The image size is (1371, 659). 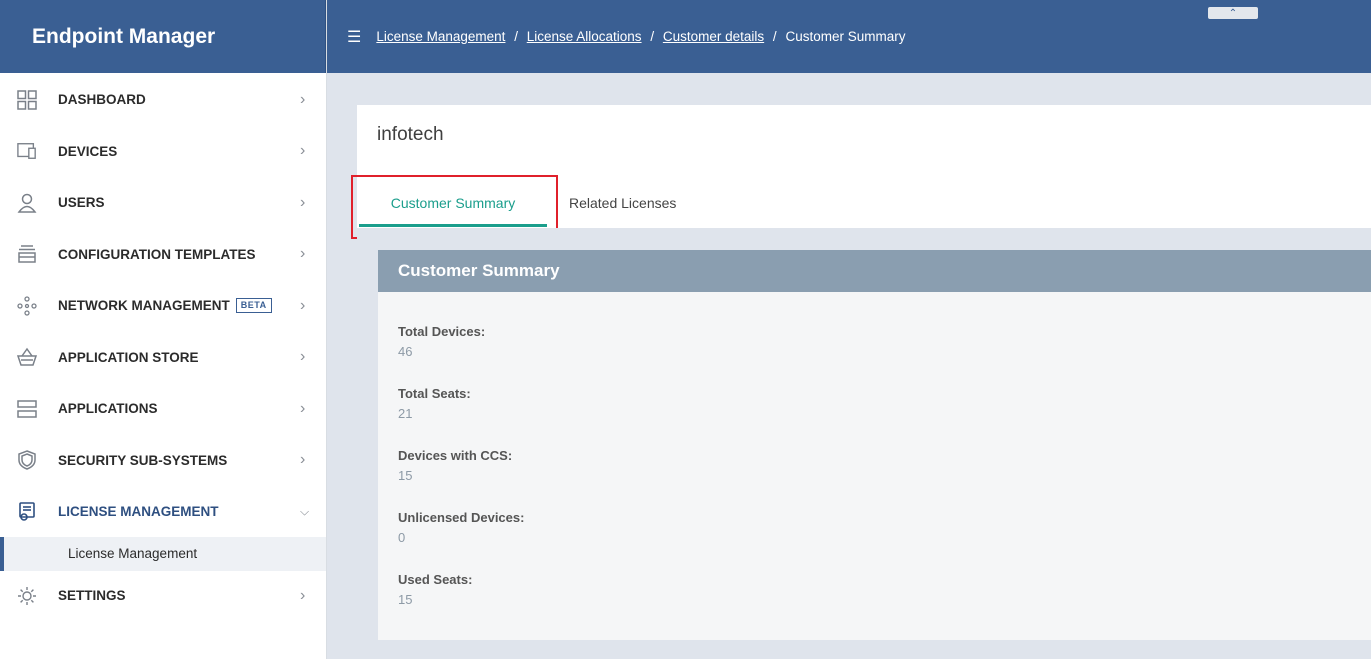 I want to click on stat-label: Devices with CCS:, so click(x=455, y=455).